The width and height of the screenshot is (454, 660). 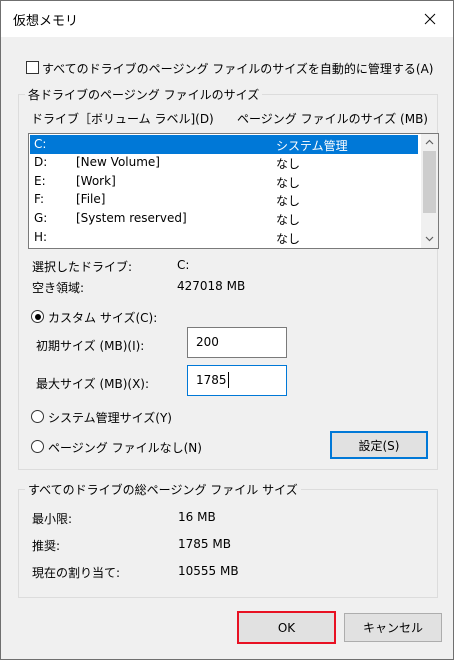 I want to click on text-caret, so click(x=228, y=380).